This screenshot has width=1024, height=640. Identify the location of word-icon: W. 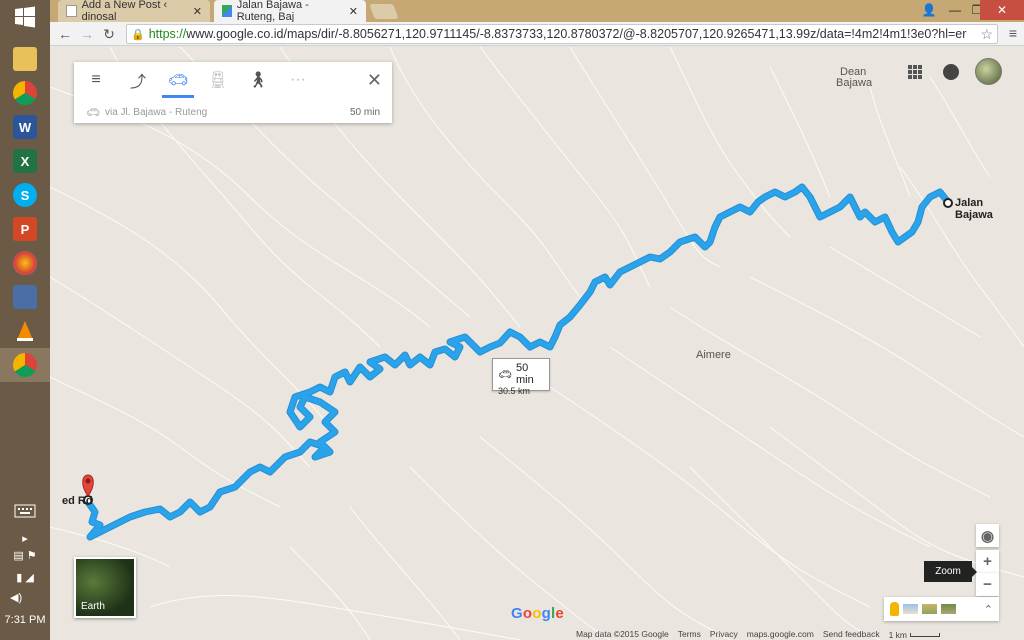
(25, 127).